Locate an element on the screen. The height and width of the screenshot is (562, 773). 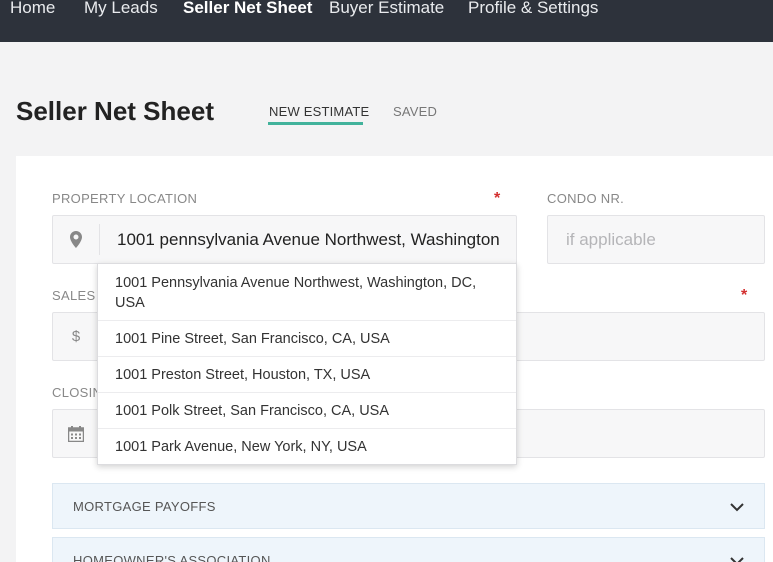
active-tab-indicator is located at coordinates (315, 123).